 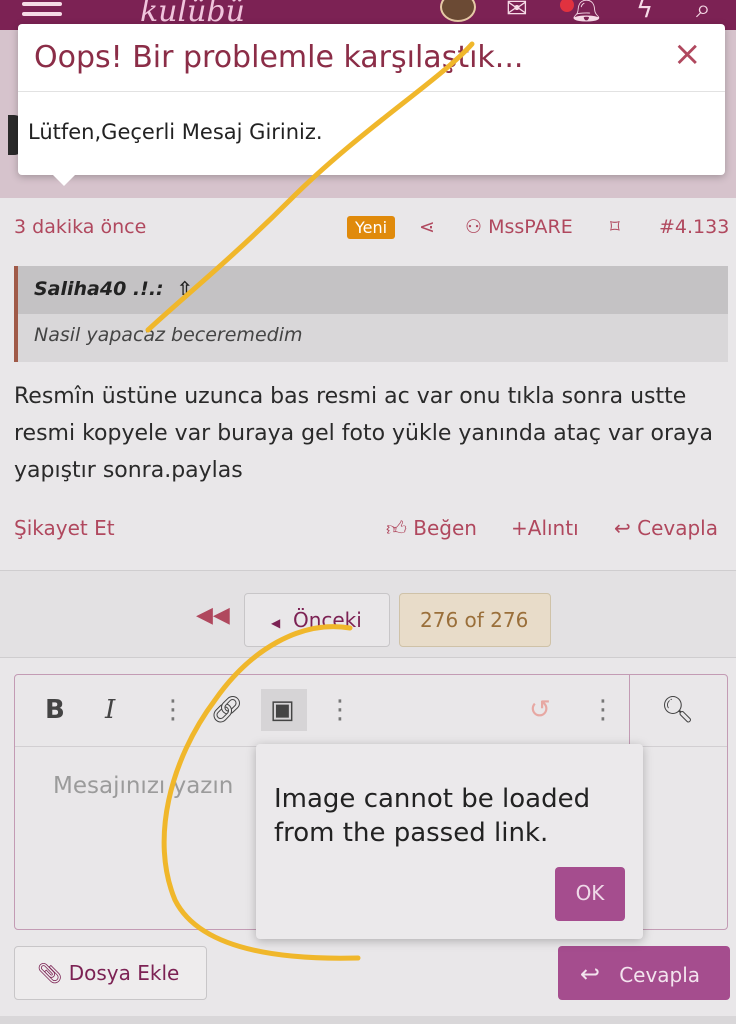 What do you see at coordinates (276, 623) in the screenshot?
I see `chevron-left-icon: ◀` at bounding box center [276, 623].